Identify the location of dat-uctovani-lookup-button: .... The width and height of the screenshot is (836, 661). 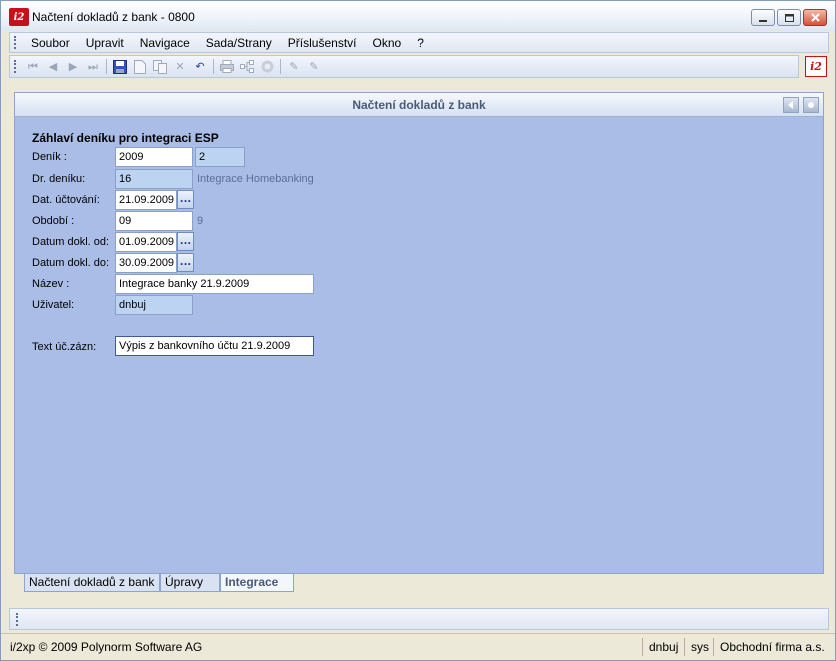
(185, 199).